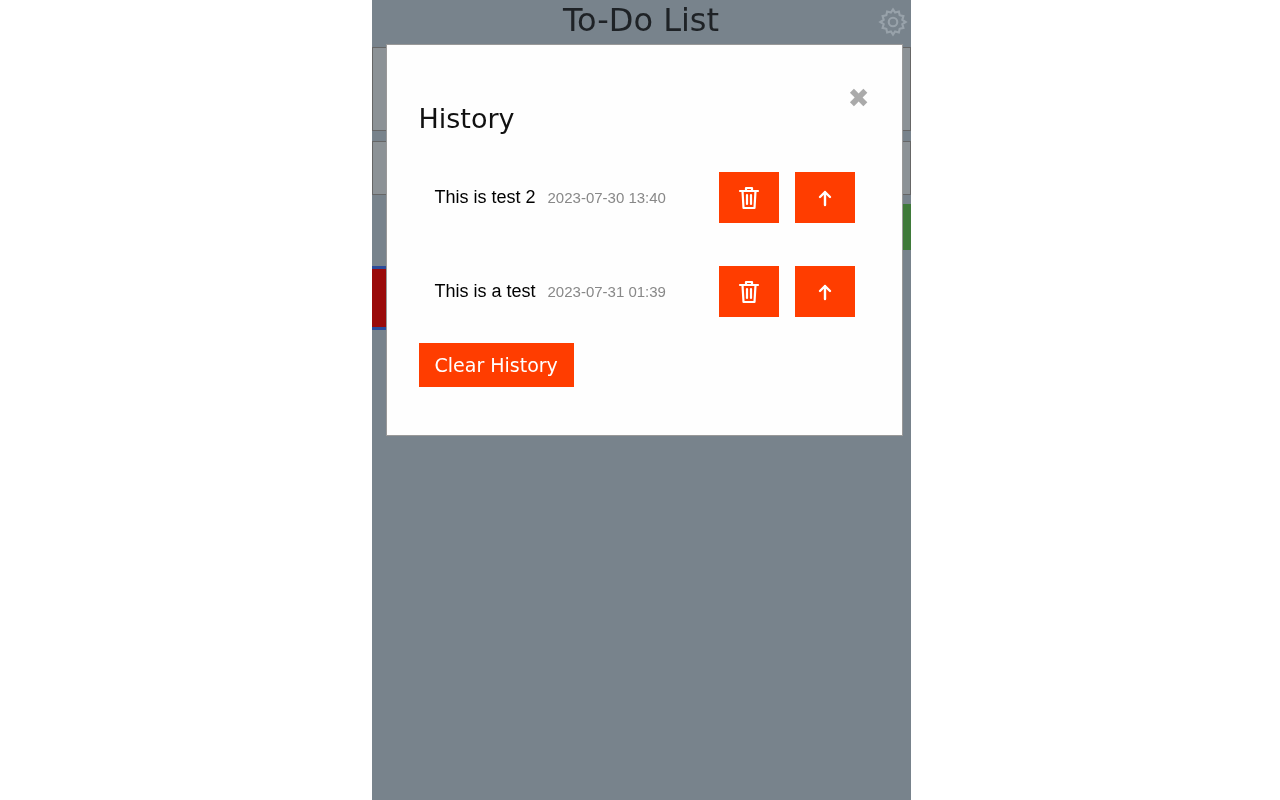  What do you see at coordinates (466, 118) in the screenshot?
I see `dialog-title: History` at bounding box center [466, 118].